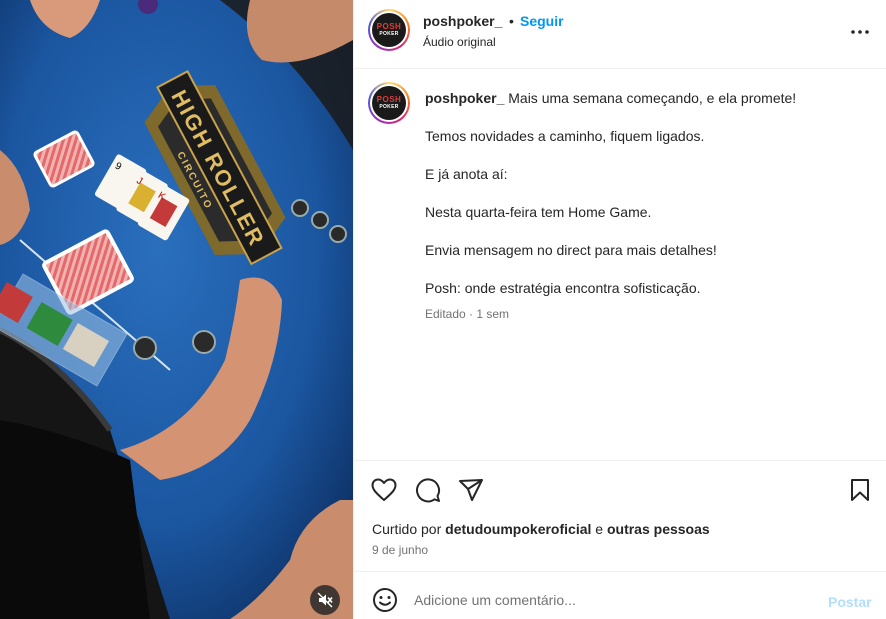 The height and width of the screenshot is (619, 886). Describe the element at coordinates (462, 21) in the screenshot. I see `author-username: poshpoker_` at that location.